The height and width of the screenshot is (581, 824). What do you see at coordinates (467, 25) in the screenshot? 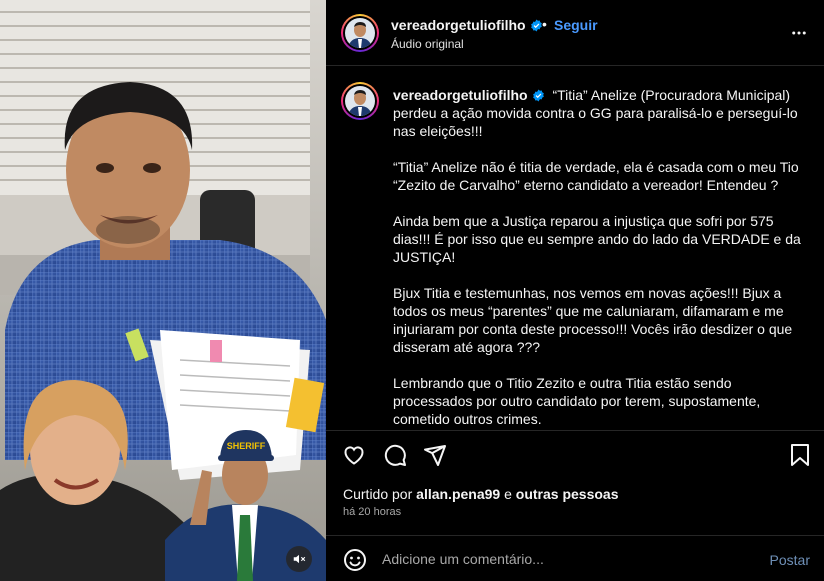
I see `header-username: vereadorgetuliofilho` at bounding box center [467, 25].